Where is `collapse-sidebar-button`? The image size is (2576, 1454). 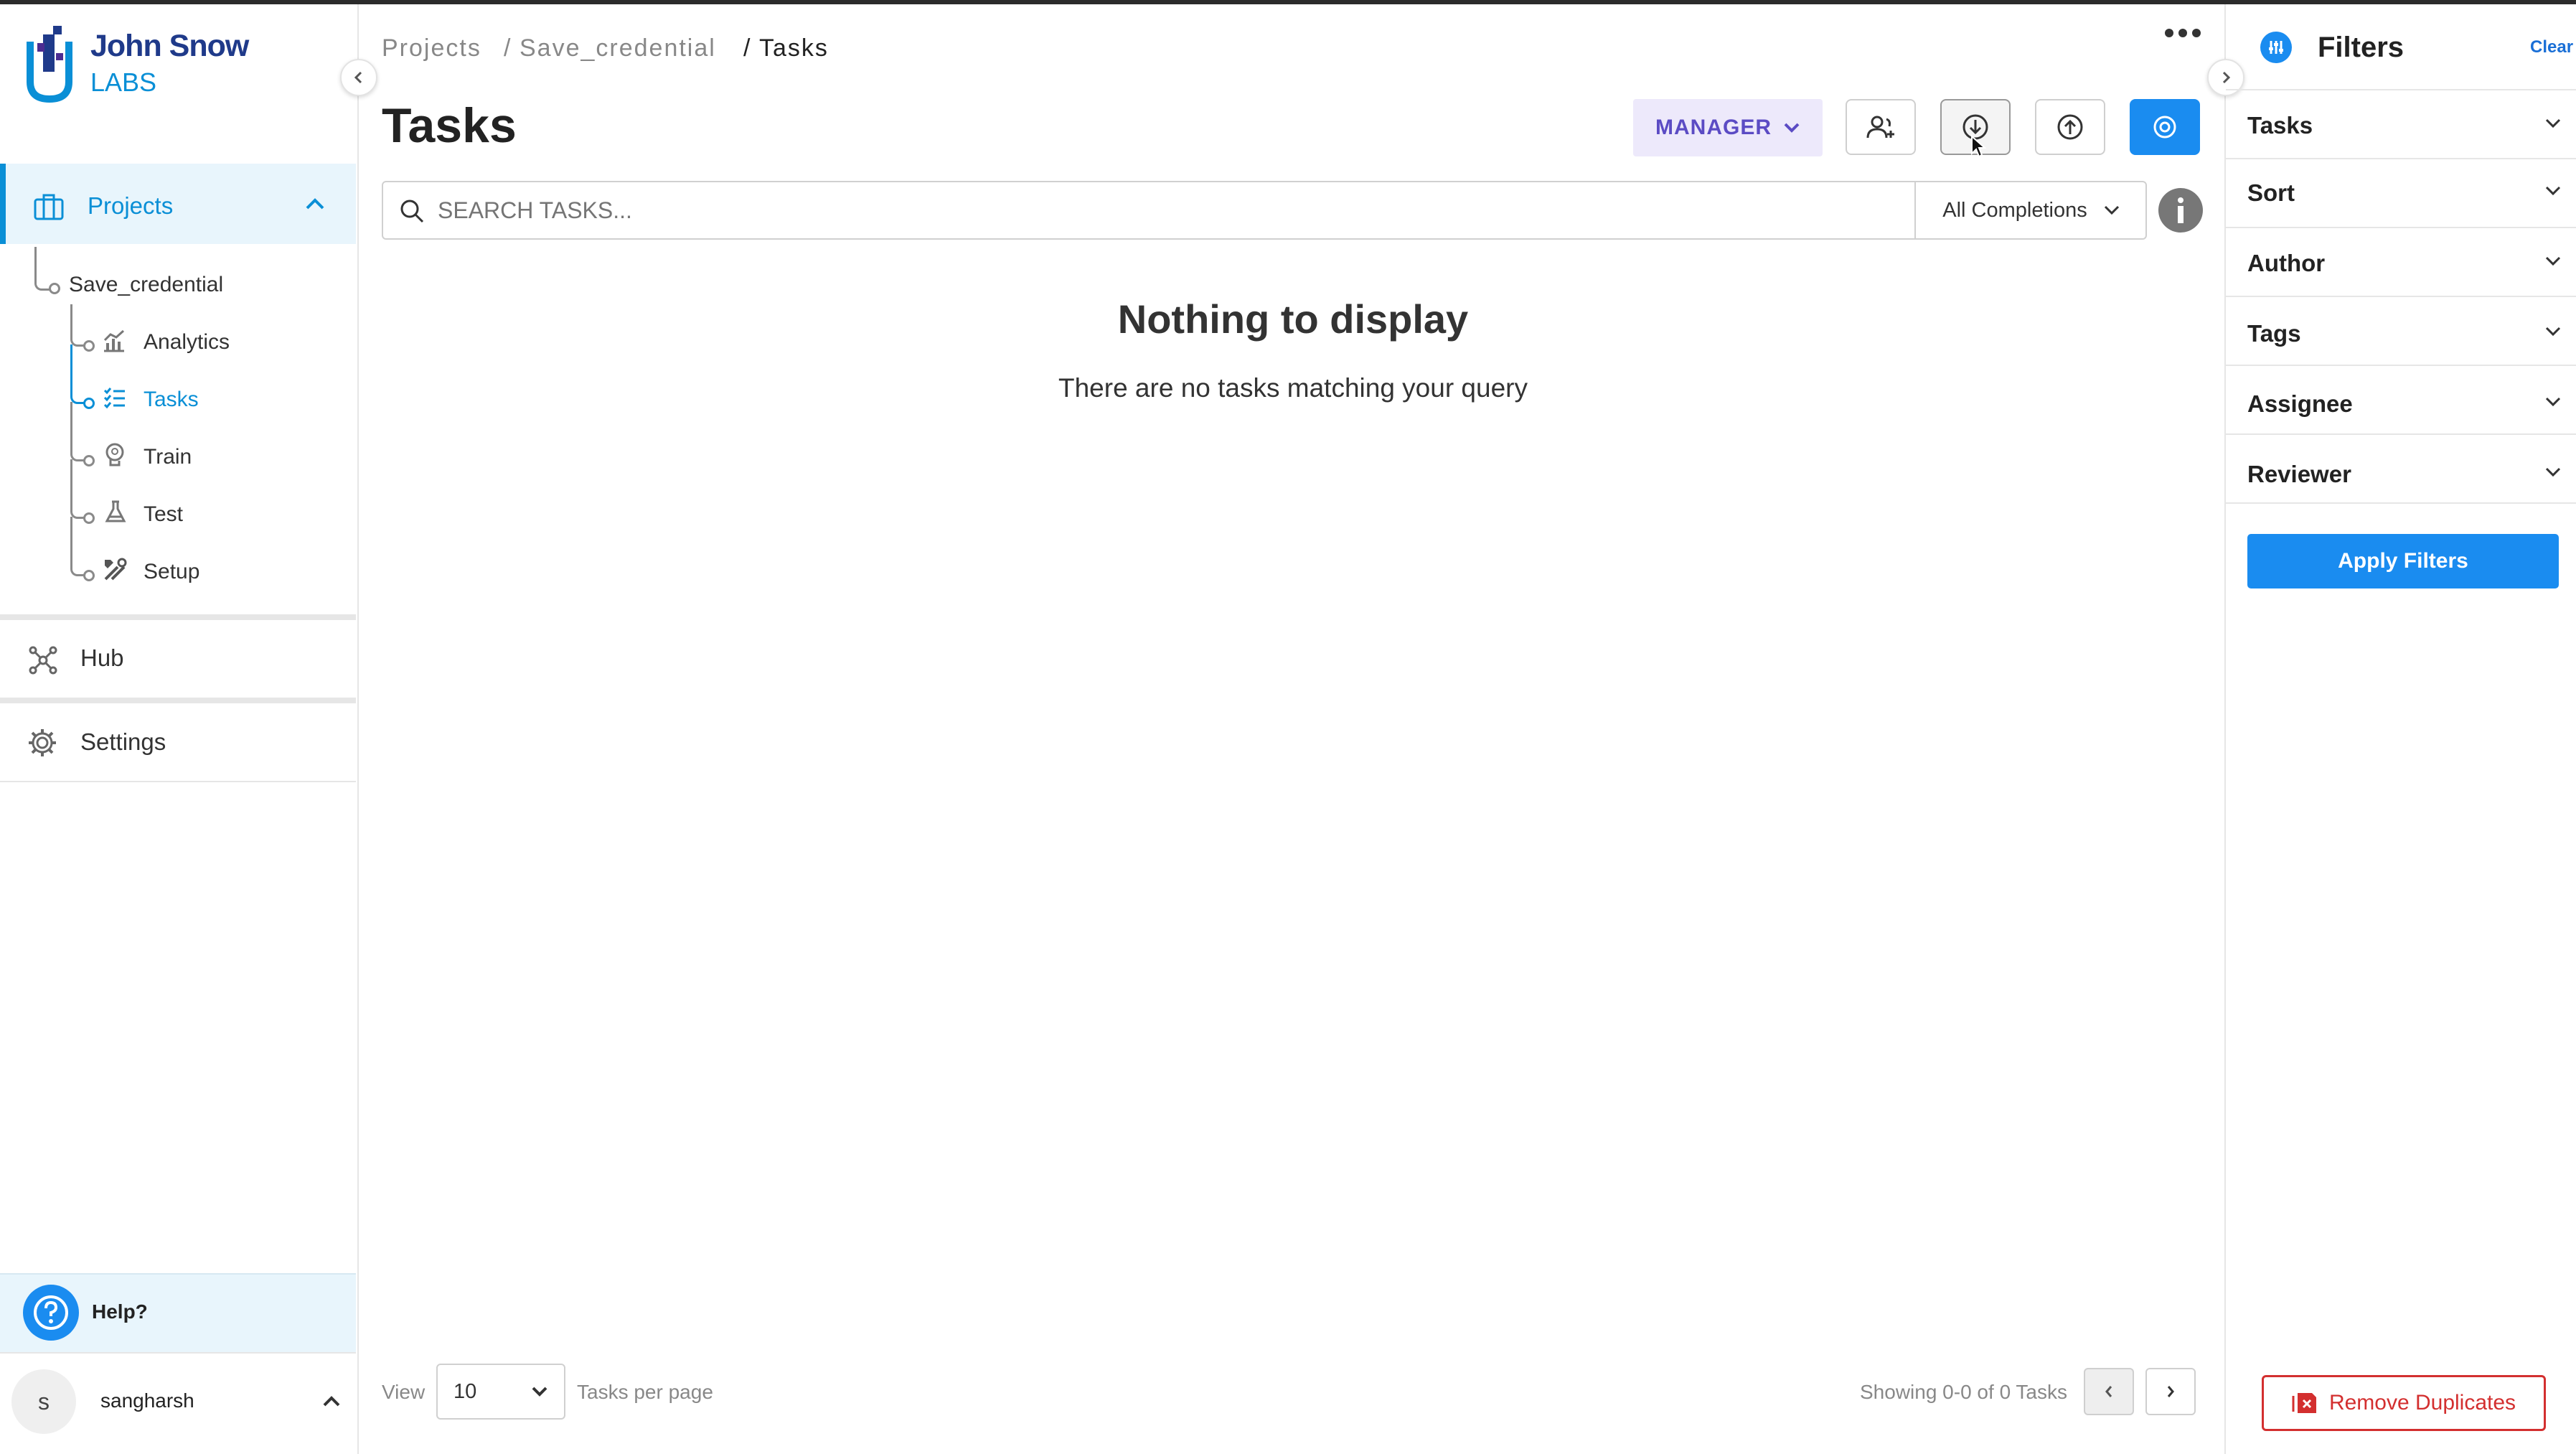
collapse-sidebar-button is located at coordinates (358, 77).